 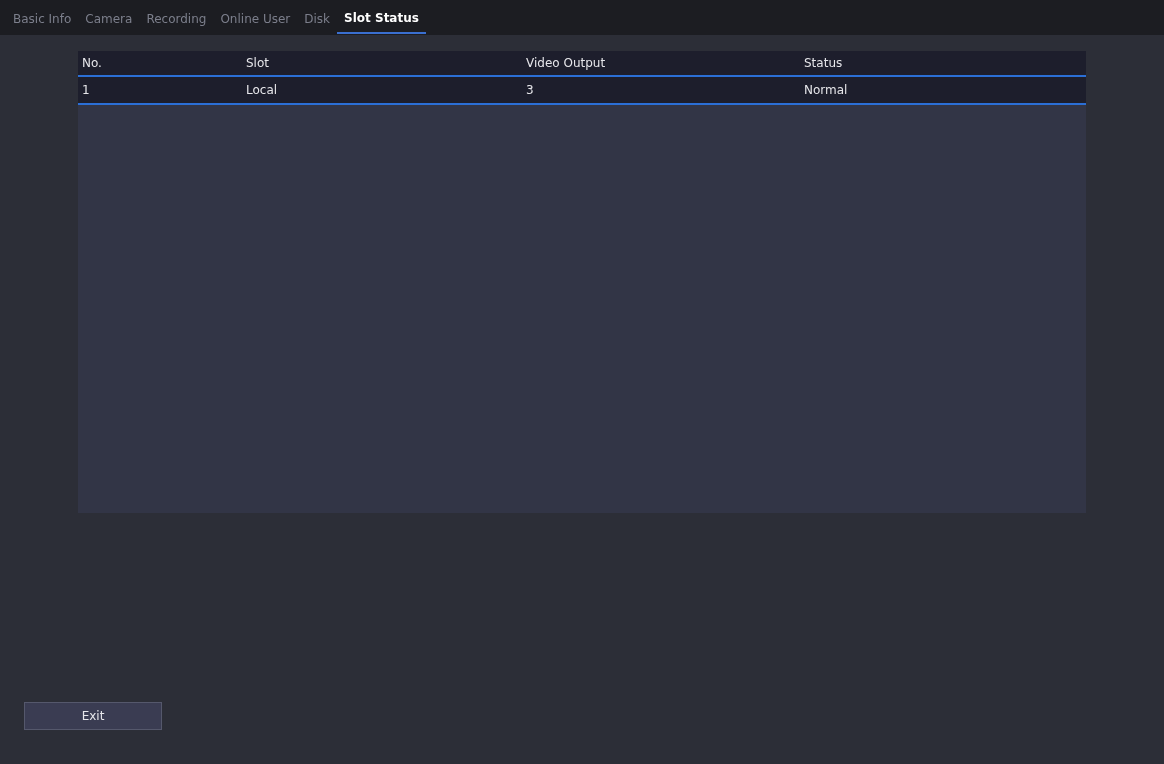 I want to click on tab: Disk, so click(x=317, y=19).